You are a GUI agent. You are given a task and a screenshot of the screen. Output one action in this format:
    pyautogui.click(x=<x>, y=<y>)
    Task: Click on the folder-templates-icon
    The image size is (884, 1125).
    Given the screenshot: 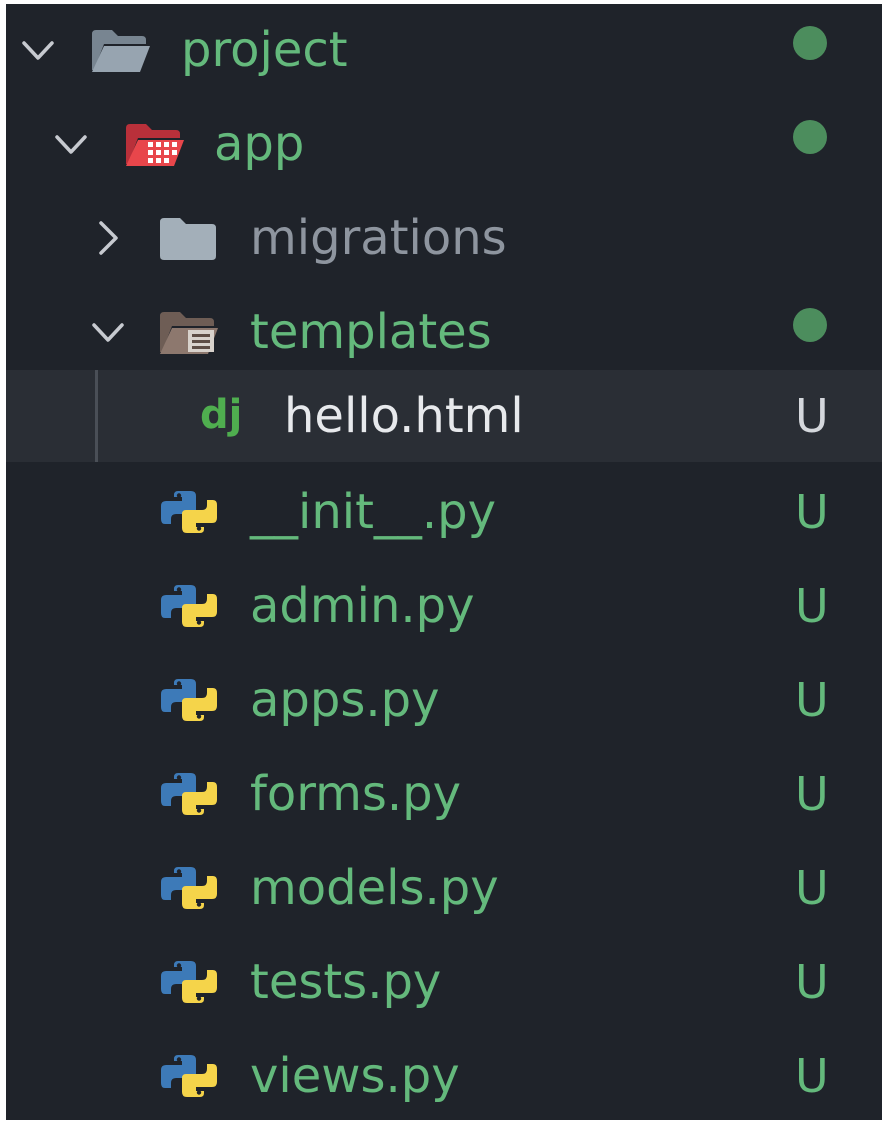 What is the action you would take?
    pyautogui.click(x=189, y=333)
    